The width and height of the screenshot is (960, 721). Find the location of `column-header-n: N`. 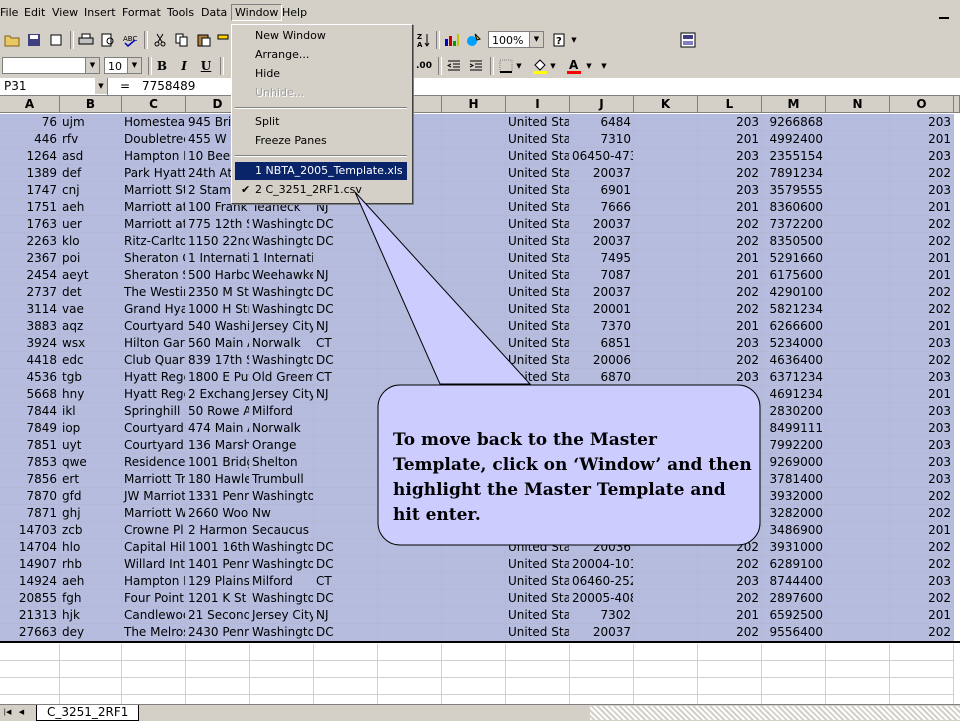

column-header-n: N is located at coordinates (858, 104).